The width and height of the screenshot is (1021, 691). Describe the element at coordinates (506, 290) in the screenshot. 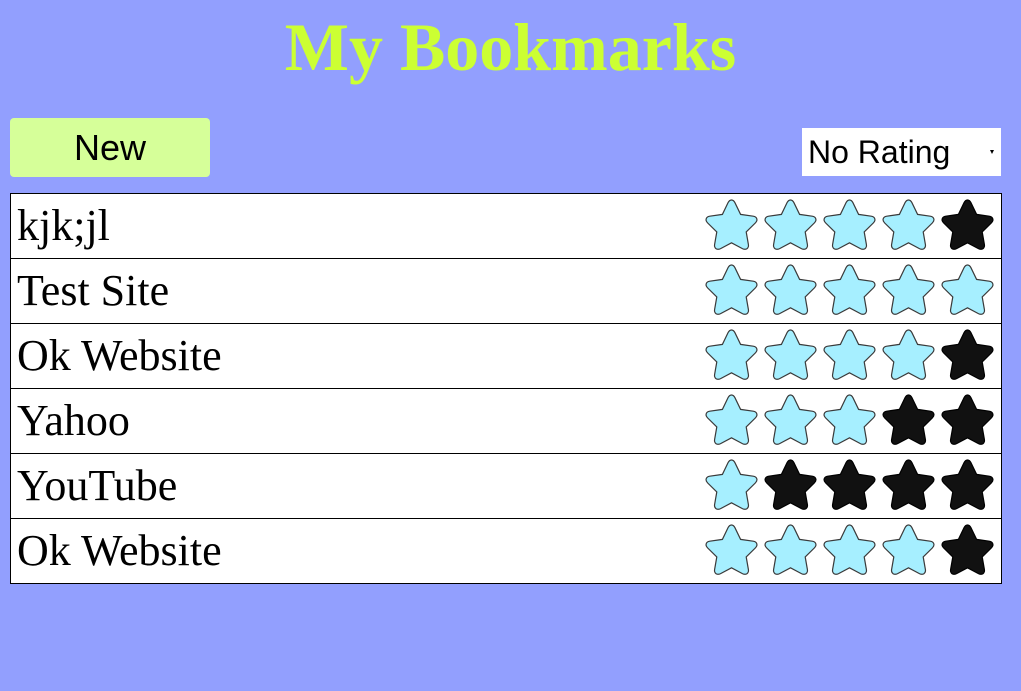

I see `bookmark-row: Test Site` at that location.